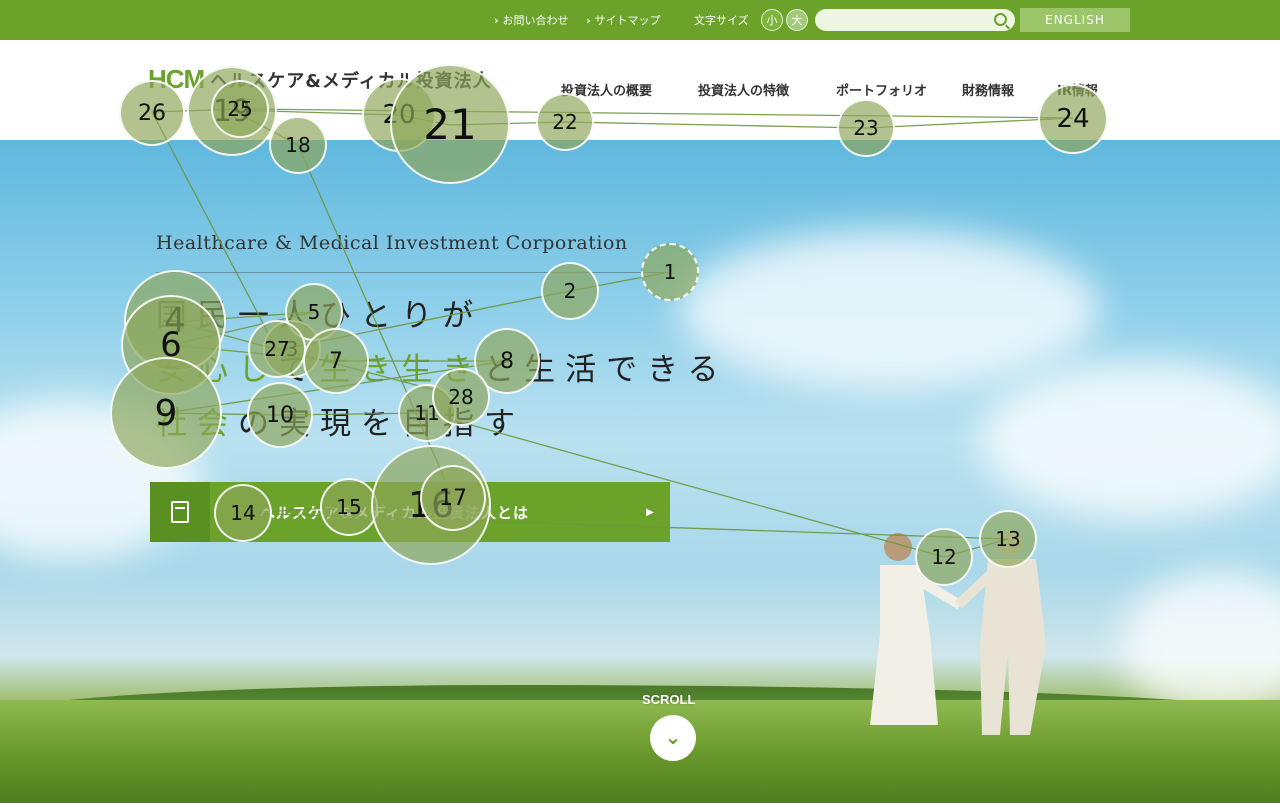 The image size is (1280, 803). What do you see at coordinates (531, 20) in the screenshot?
I see `contact-link: お問い合わせ` at bounding box center [531, 20].